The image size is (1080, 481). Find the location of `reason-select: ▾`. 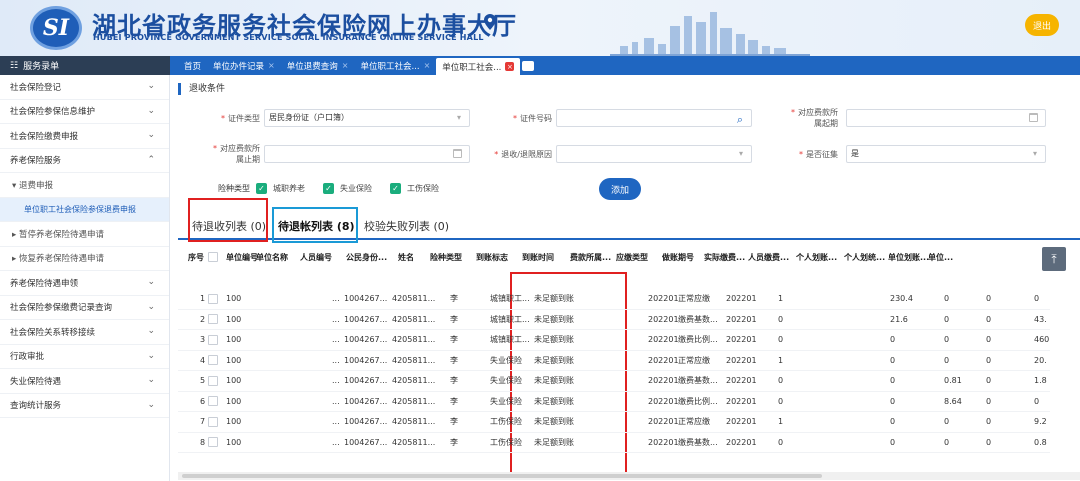

reason-select: ▾ is located at coordinates (654, 154).